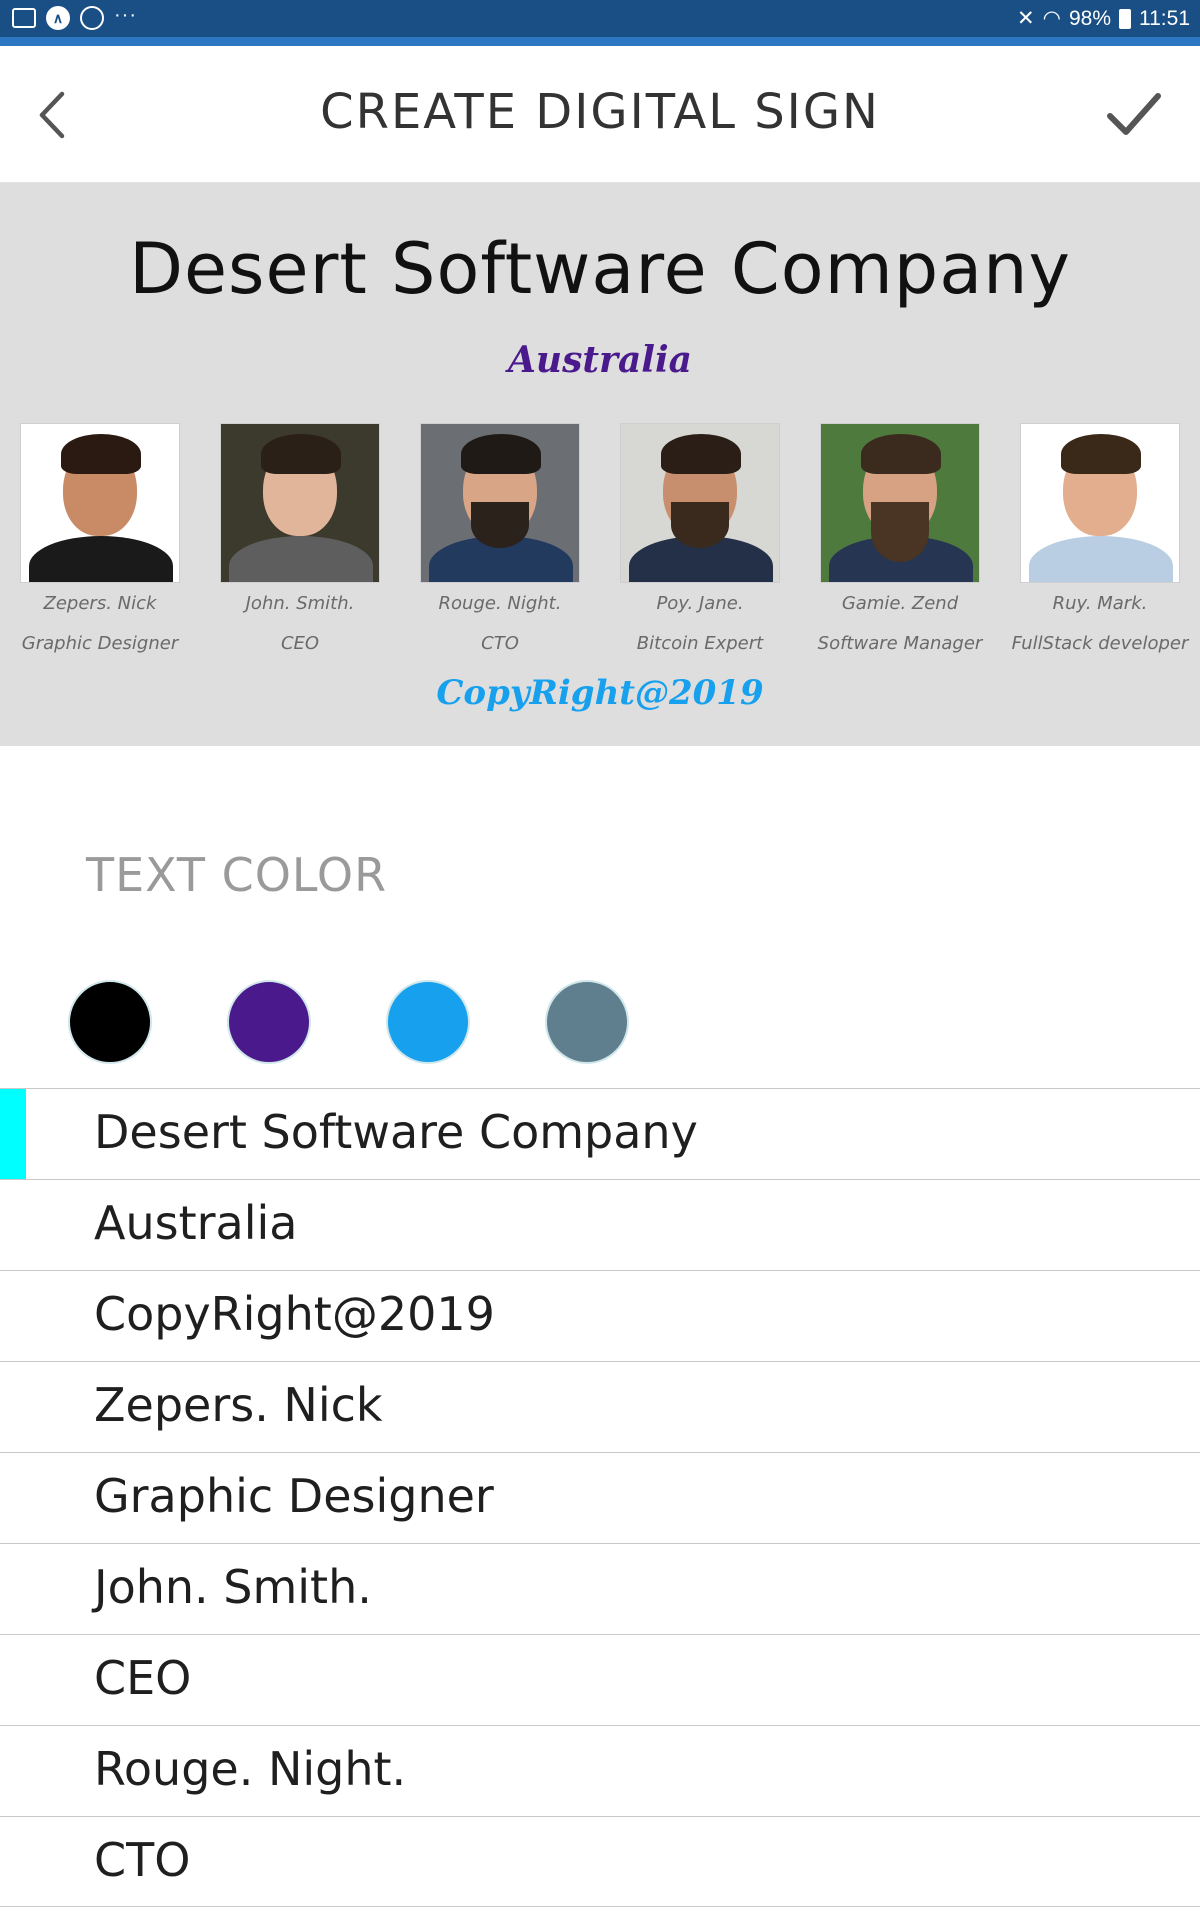  What do you see at coordinates (600, 360) in the screenshot?
I see `preview-location: Australia` at bounding box center [600, 360].